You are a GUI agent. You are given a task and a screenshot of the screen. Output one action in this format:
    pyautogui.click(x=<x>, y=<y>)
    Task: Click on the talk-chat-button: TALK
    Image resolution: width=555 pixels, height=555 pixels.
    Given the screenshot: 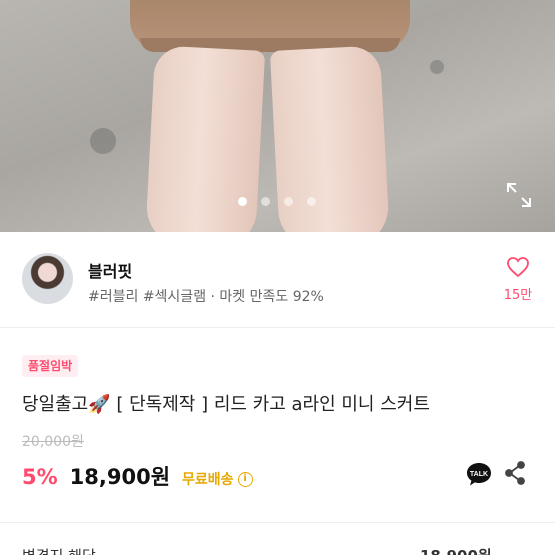 What is the action you would take?
    pyautogui.click(x=479, y=474)
    